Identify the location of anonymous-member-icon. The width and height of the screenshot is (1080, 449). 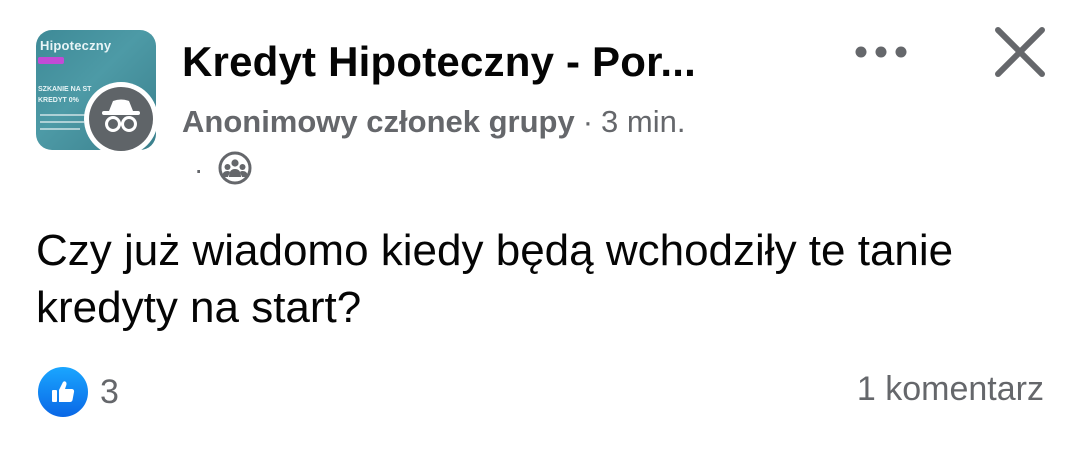
(121, 119).